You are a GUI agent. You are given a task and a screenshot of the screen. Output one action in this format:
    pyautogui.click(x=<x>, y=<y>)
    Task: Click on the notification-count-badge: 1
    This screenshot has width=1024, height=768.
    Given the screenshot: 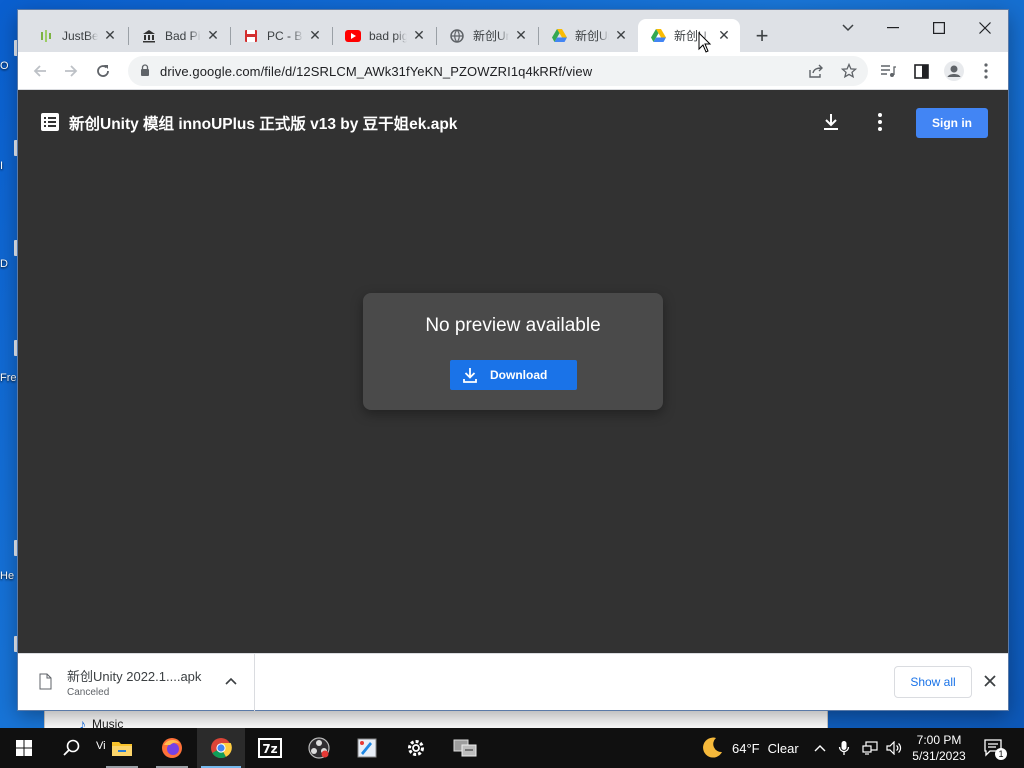 What is the action you would take?
    pyautogui.click(x=1001, y=754)
    